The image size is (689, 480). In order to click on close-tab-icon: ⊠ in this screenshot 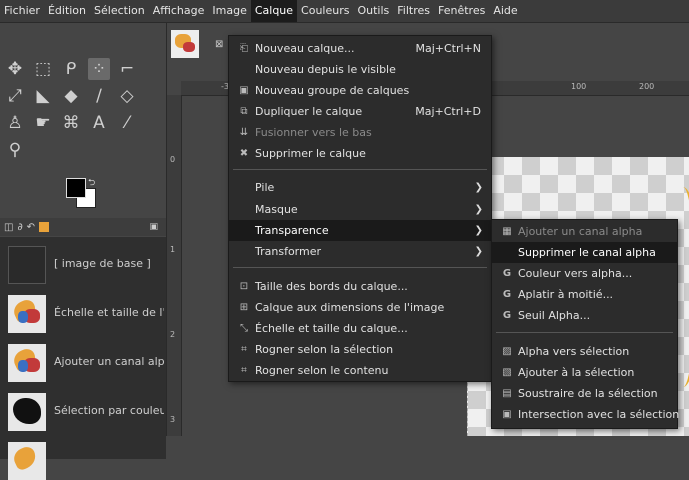, I will do `click(219, 44)`.